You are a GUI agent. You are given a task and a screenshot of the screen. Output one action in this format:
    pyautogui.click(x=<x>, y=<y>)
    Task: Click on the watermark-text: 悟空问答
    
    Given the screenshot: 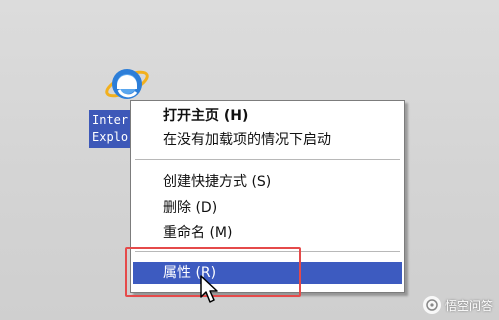 What is the action you would take?
    pyautogui.click(x=468, y=305)
    